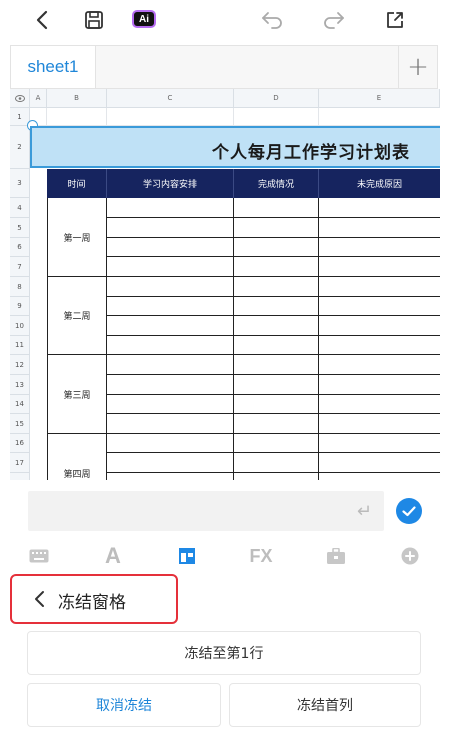 Image resolution: width=470 pixels, height=735 pixels. I want to click on row-header: 12, so click(20, 365).